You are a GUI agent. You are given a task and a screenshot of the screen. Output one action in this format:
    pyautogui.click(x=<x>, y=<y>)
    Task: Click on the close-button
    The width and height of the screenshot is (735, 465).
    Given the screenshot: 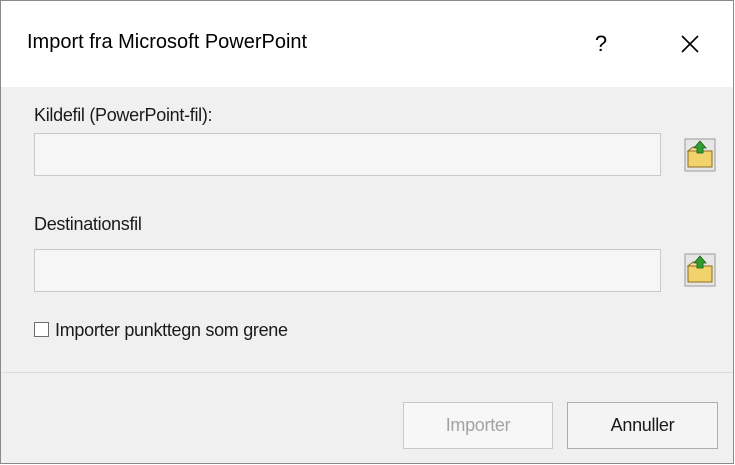 What is the action you would take?
    pyautogui.click(x=690, y=44)
    